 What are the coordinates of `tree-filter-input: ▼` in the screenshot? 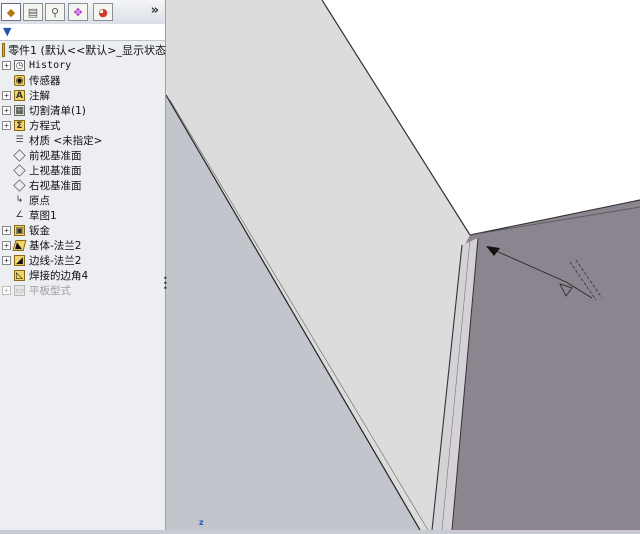 It's located at (82, 32).